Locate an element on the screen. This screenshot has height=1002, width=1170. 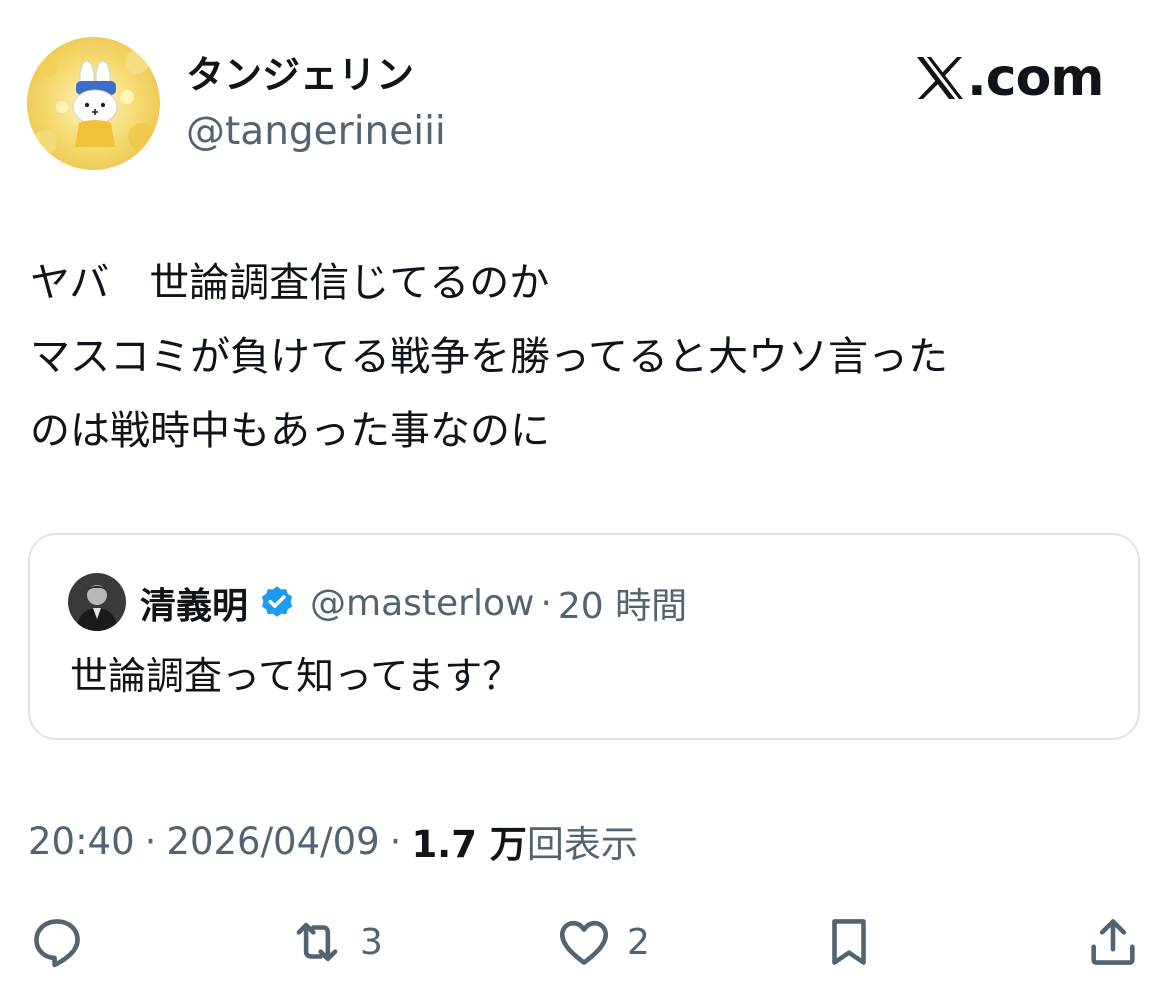
retweet-icon is located at coordinates (317, 942).